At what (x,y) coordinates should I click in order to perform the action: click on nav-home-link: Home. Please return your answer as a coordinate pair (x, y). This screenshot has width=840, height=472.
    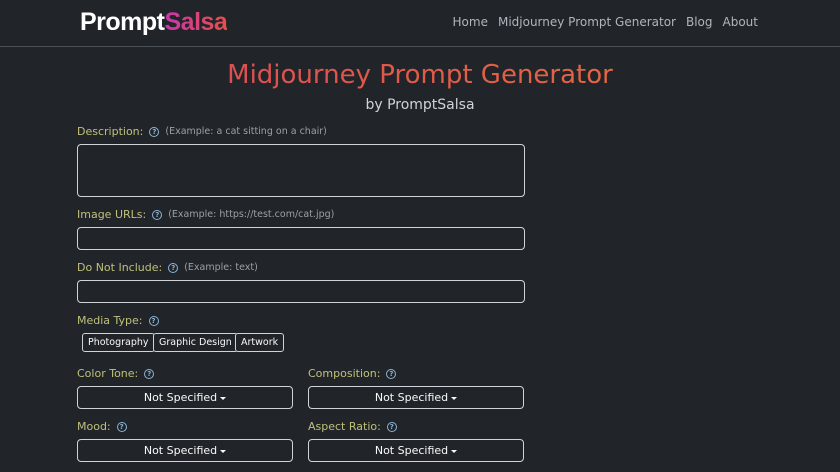
    Looking at the image, I should click on (470, 22).